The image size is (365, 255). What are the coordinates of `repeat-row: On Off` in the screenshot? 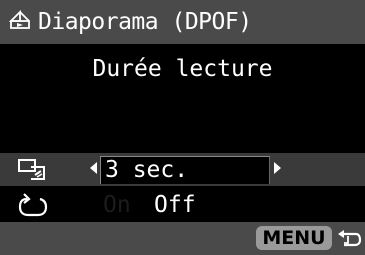 It's located at (182, 206).